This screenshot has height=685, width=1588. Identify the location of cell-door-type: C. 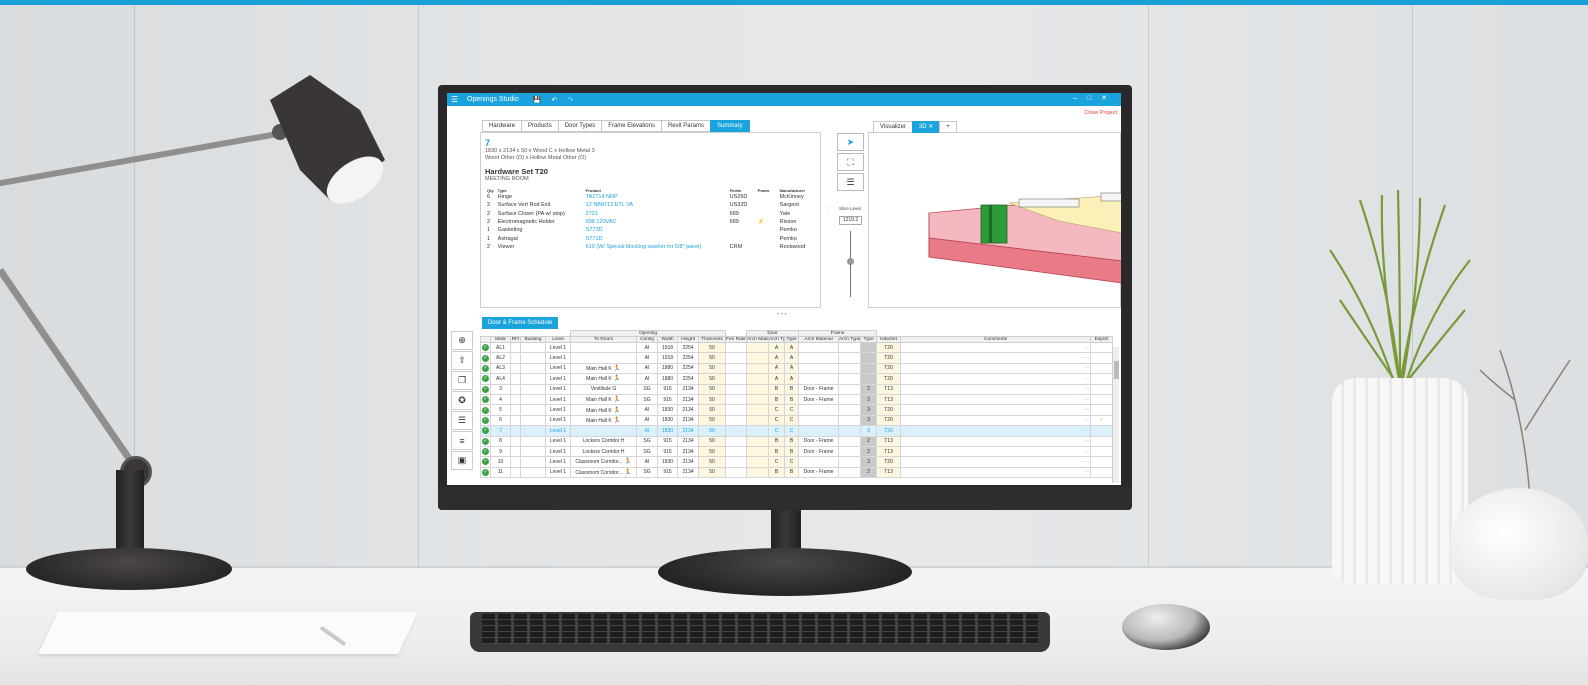
(792, 431).